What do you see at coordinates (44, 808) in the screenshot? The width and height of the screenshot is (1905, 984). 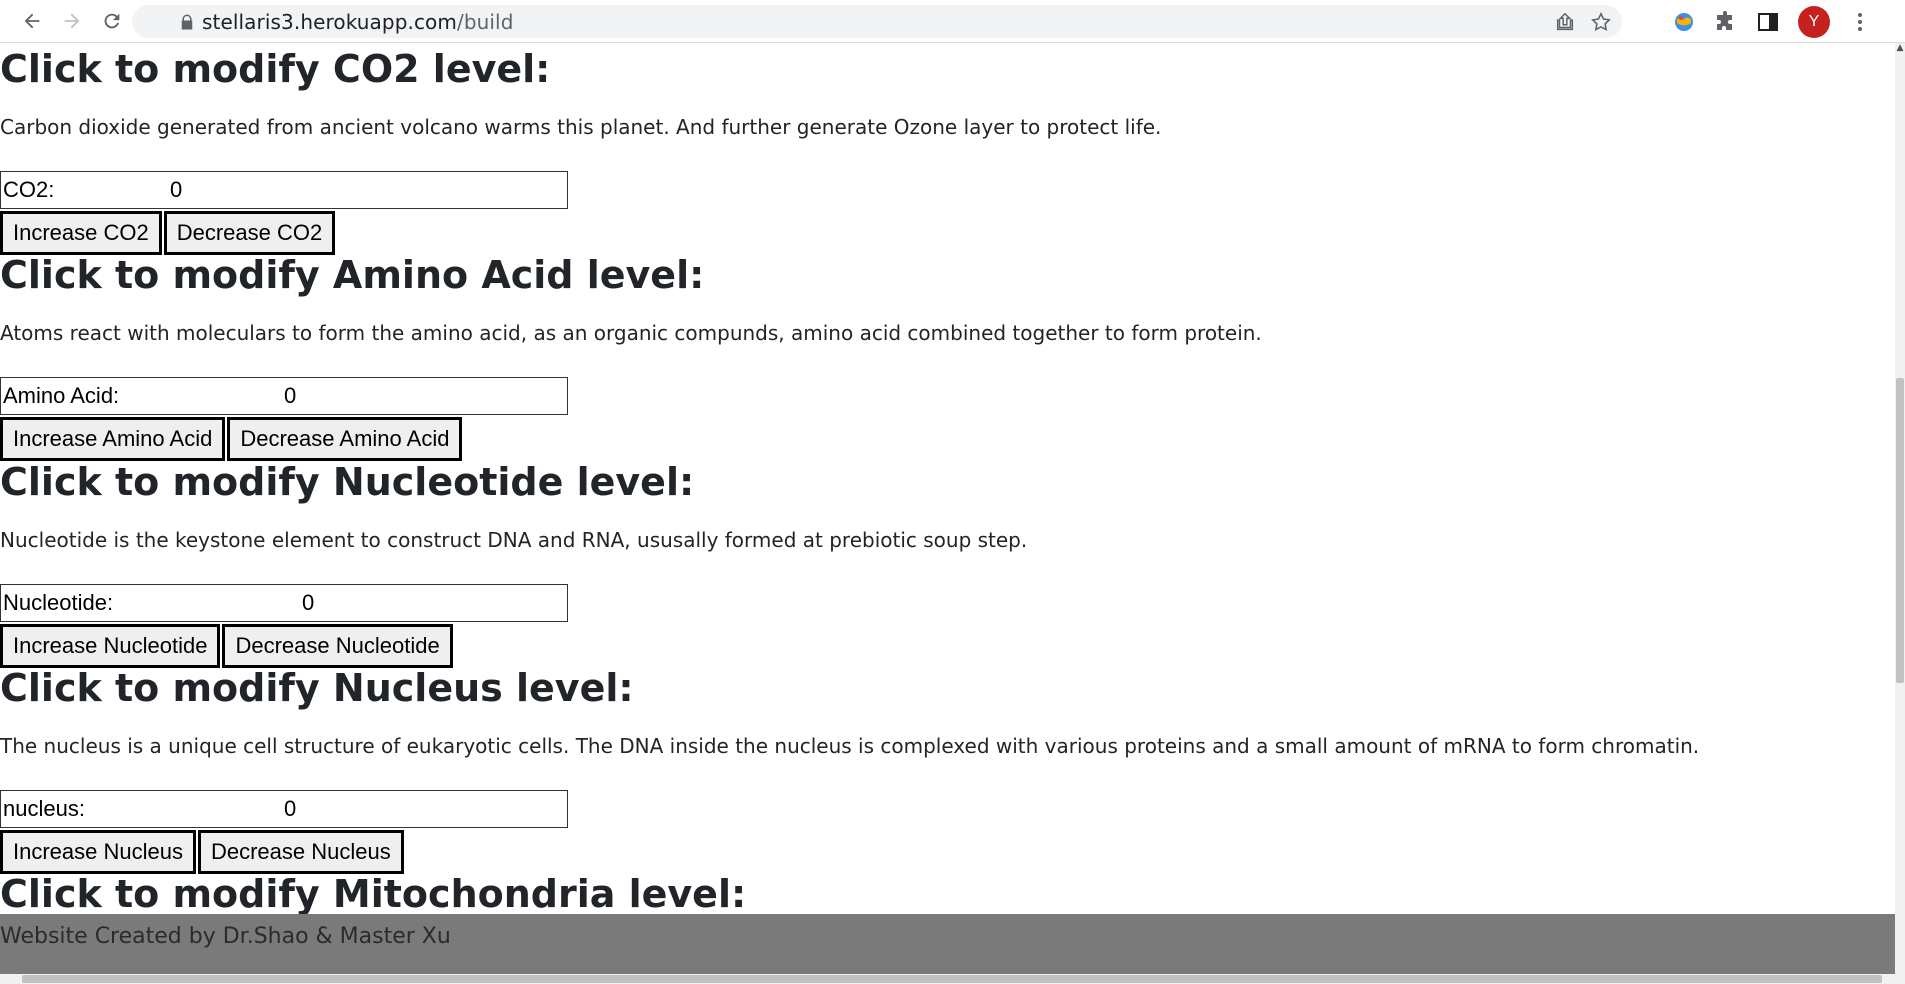 I see `value-label: nucleus:` at bounding box center [44, 808].